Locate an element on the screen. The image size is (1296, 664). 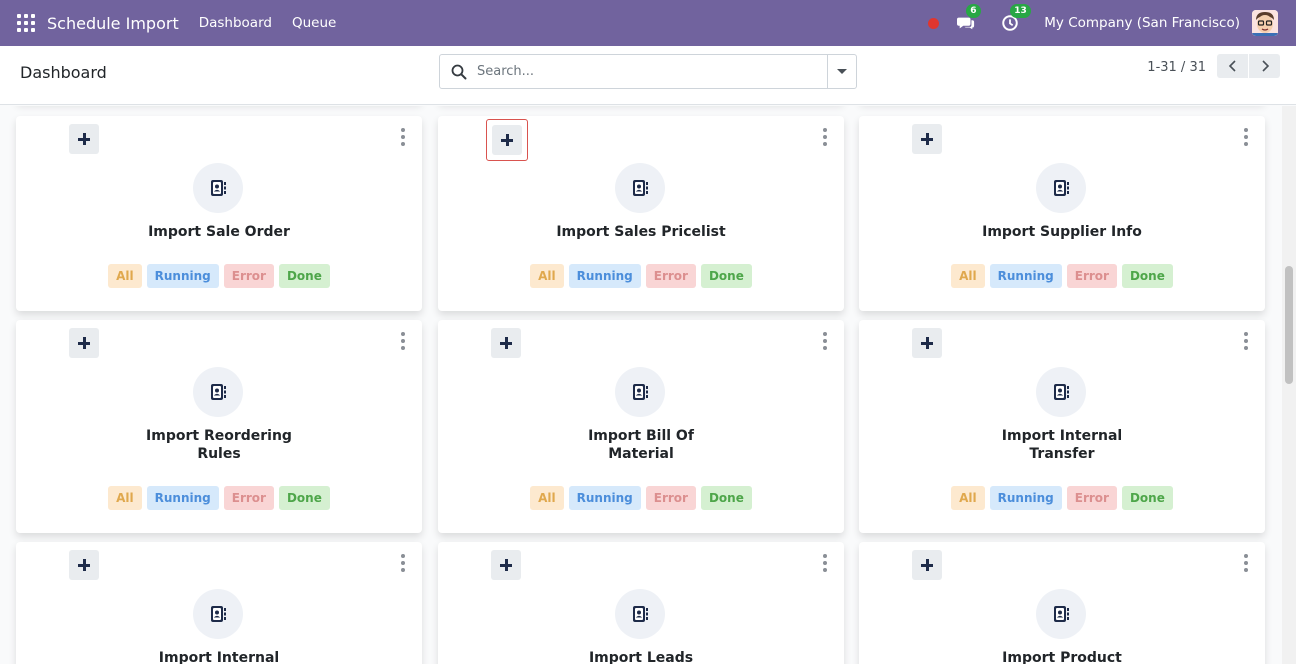
user-avatar is located at coordinates (1265, 23).